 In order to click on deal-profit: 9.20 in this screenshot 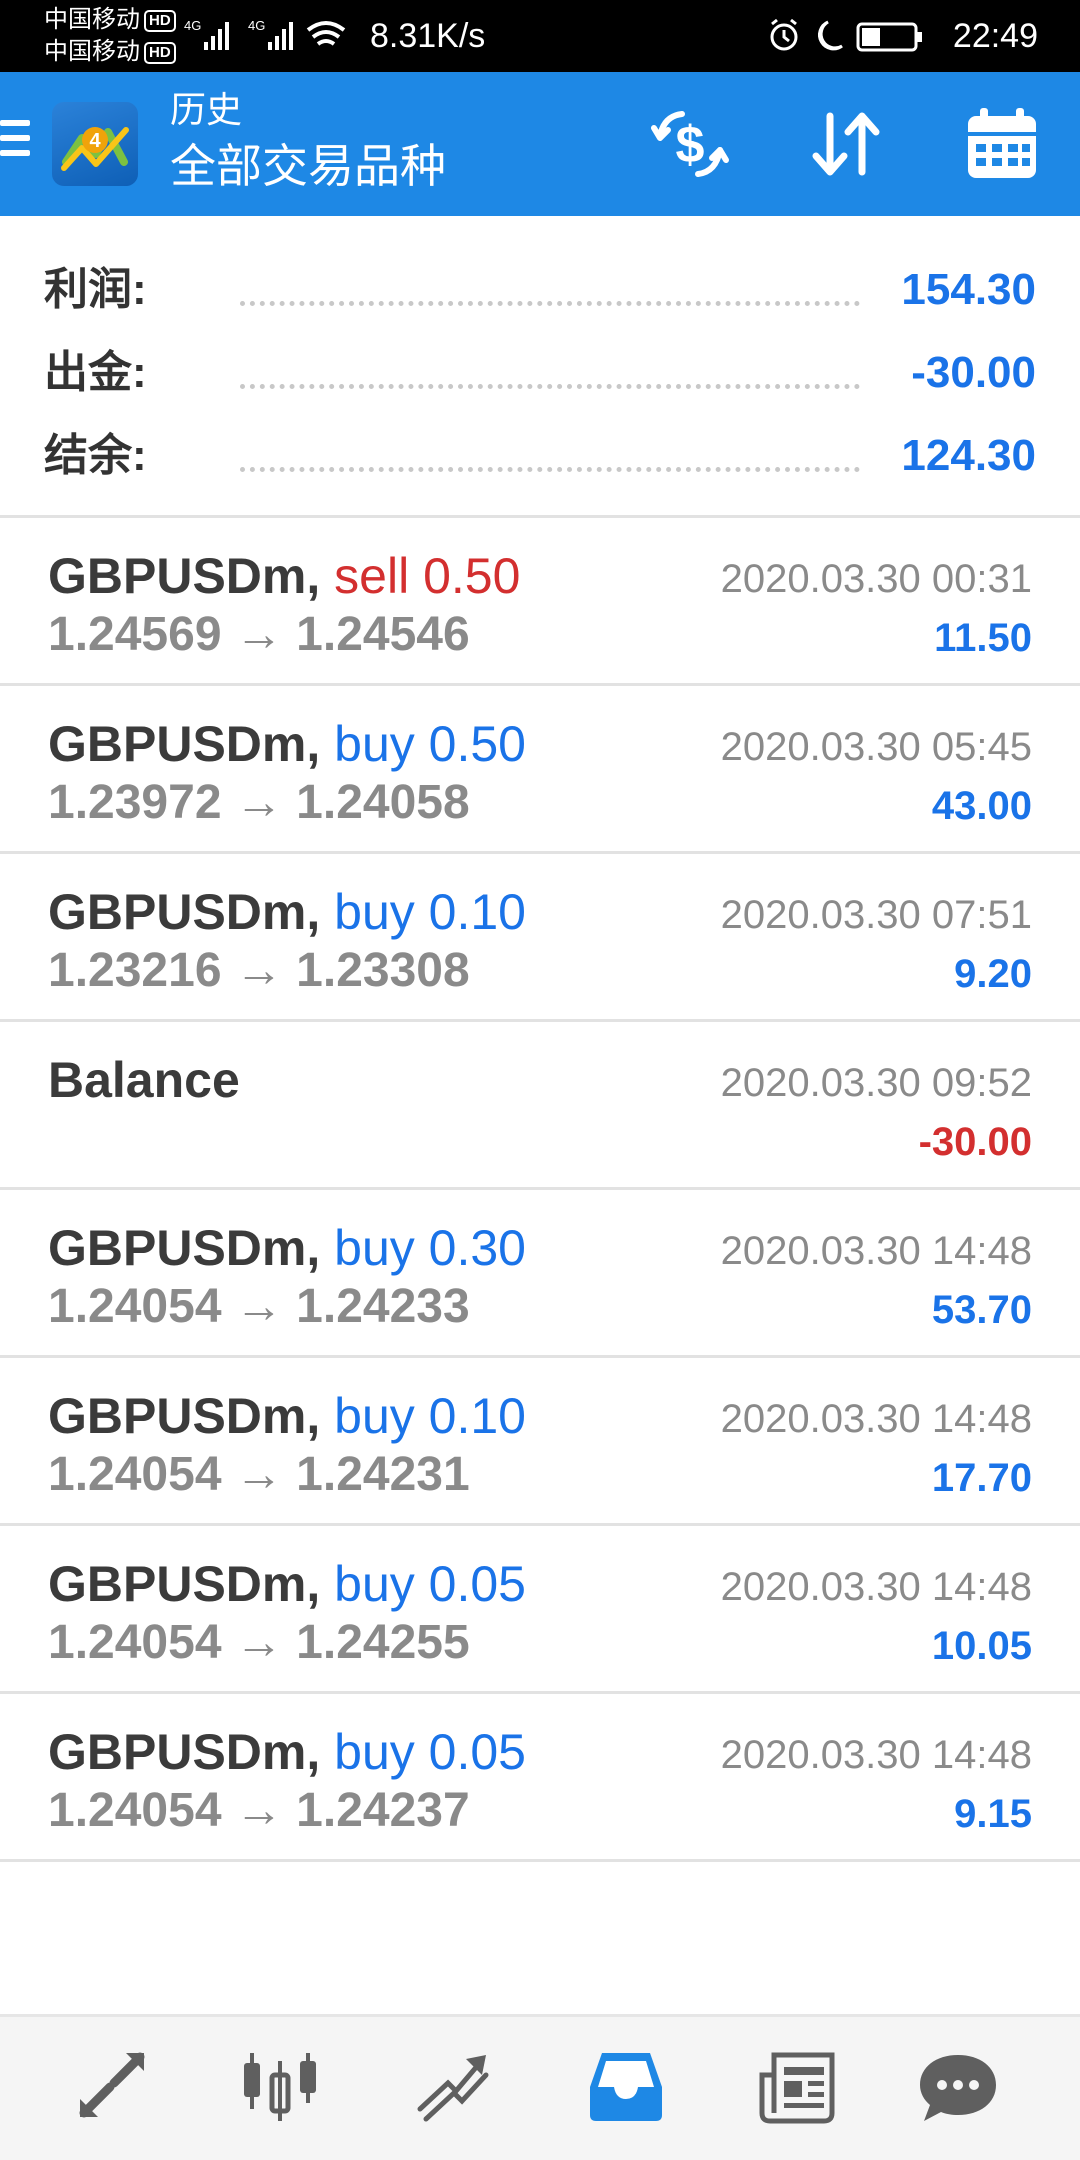, I will do `click(993, 974)`.